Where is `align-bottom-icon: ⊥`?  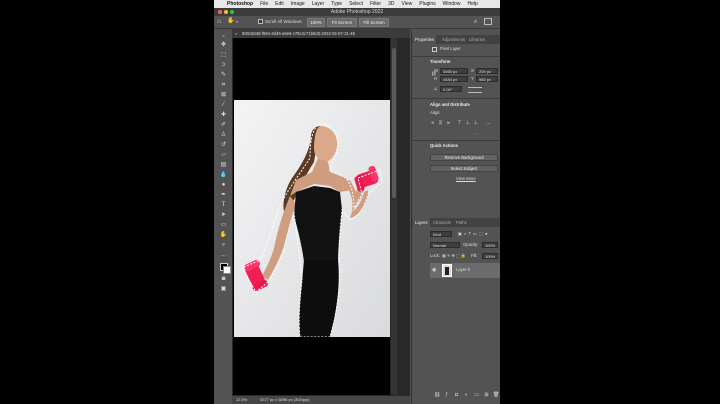 align-bottom-icon: ⊥ is located at coordinates (475, 123).